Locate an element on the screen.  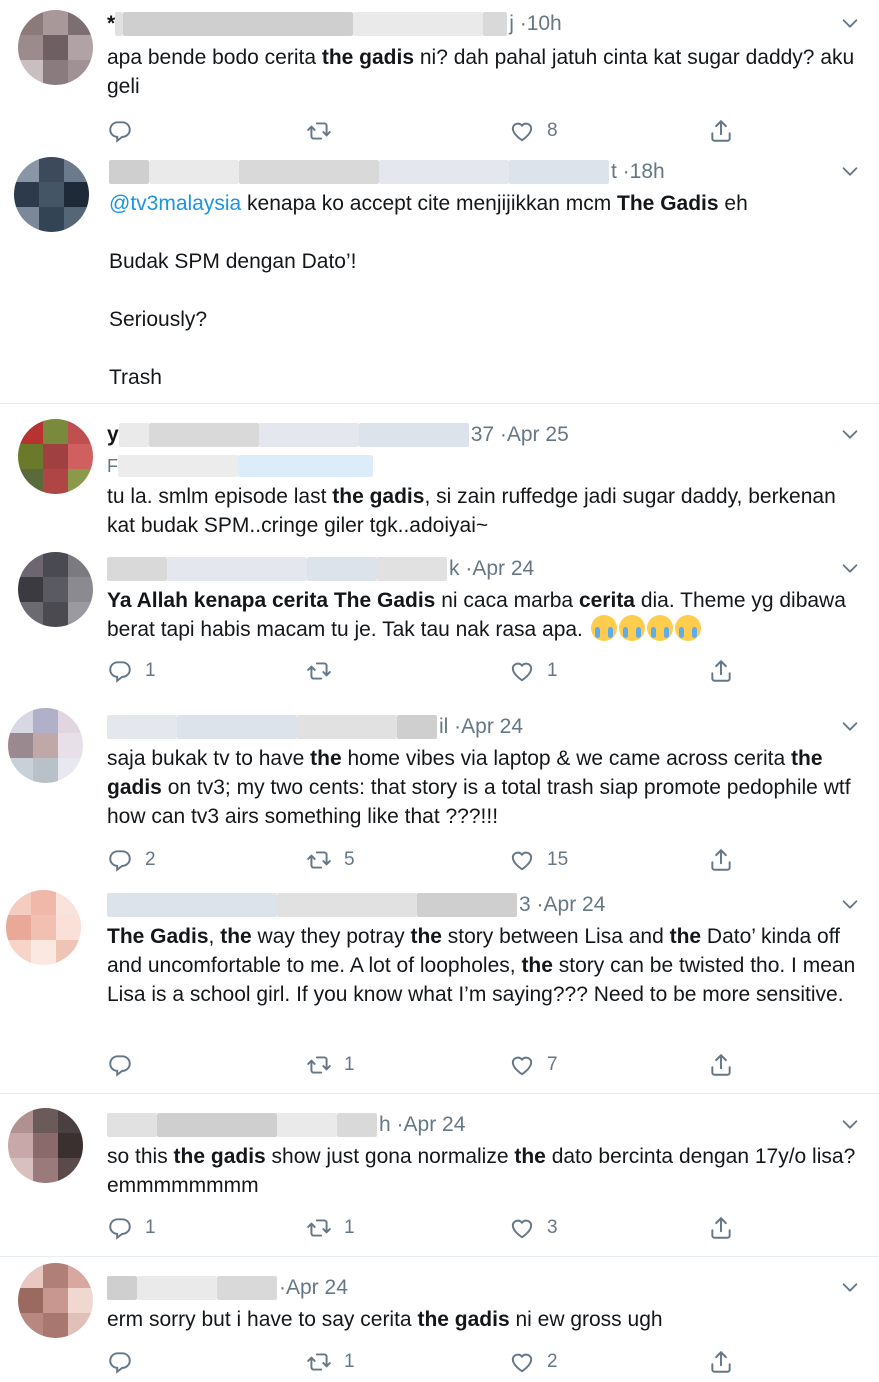
search-term-highlight: Ya Allah kenapa cerita The Gadis is located at coordinates (271, 600).